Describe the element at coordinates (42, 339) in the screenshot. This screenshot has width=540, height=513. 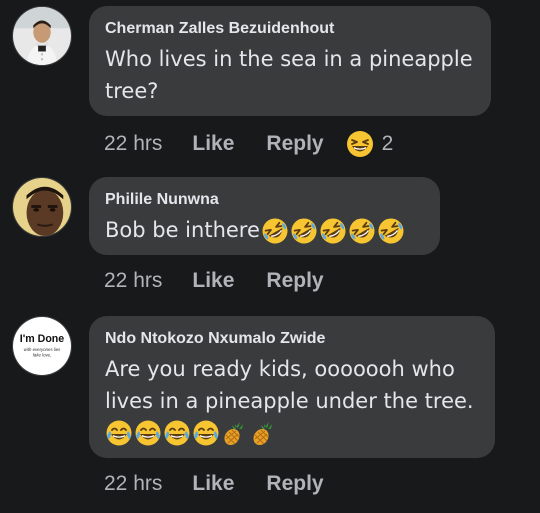
I see `avatar-text-main: I'm Done` at that location.